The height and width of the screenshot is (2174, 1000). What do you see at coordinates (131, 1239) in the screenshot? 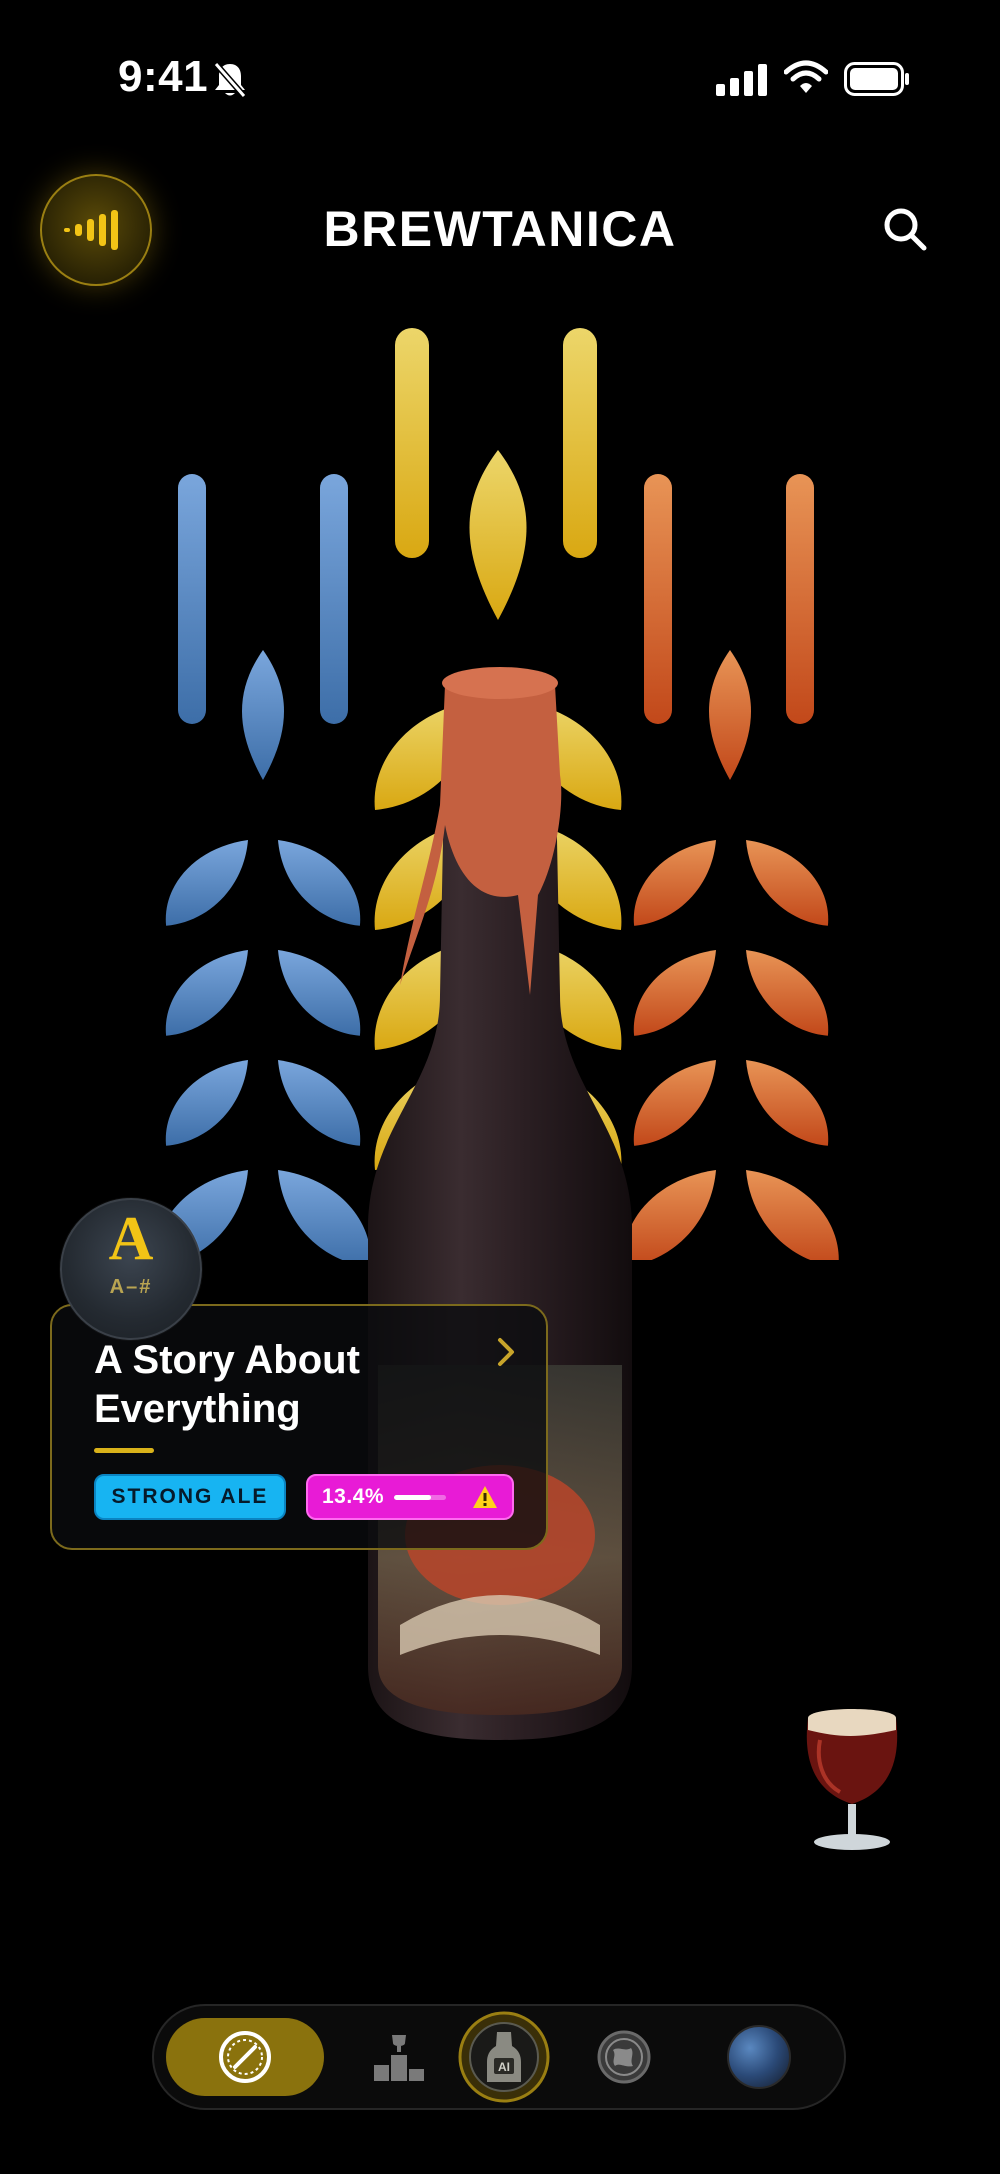
I see `grade-letter: A` at bounding box center [131, 1239].